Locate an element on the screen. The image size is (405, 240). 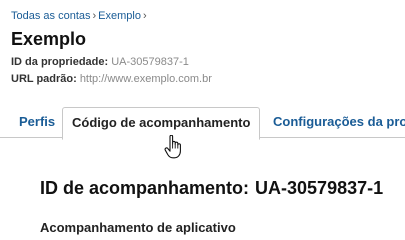
breadcrumb-link-all-accounts: Todas as contas is located at coordinates (51, 16).